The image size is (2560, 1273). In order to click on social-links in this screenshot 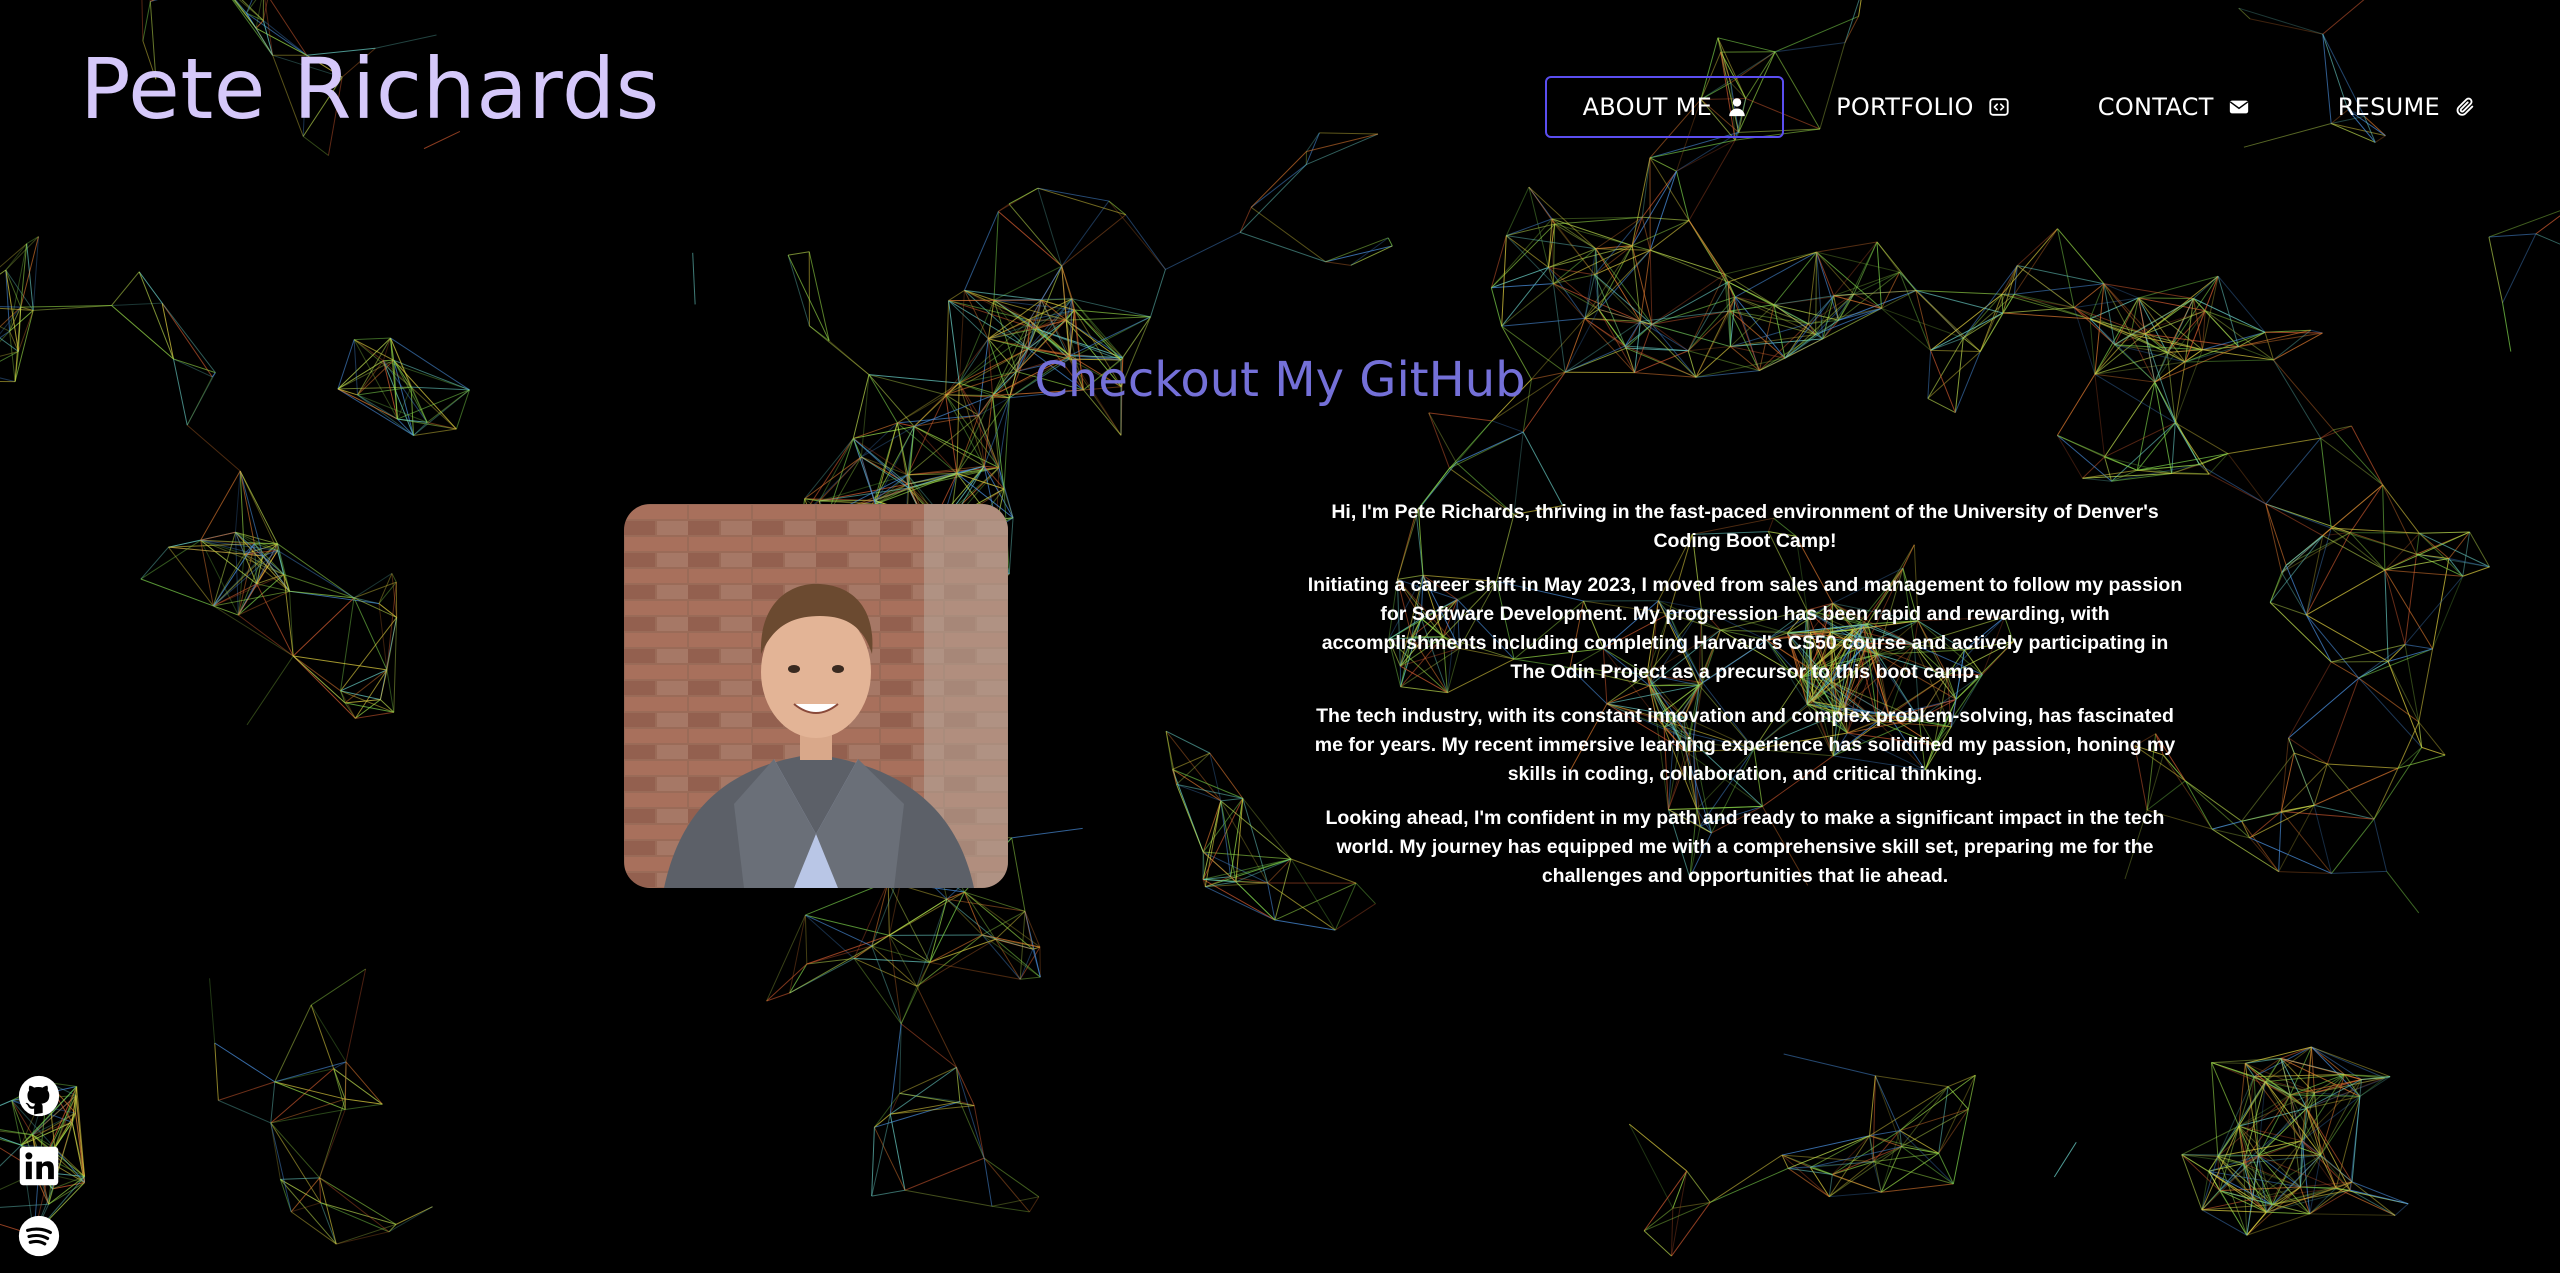, I will do `click(39, 1166)`.